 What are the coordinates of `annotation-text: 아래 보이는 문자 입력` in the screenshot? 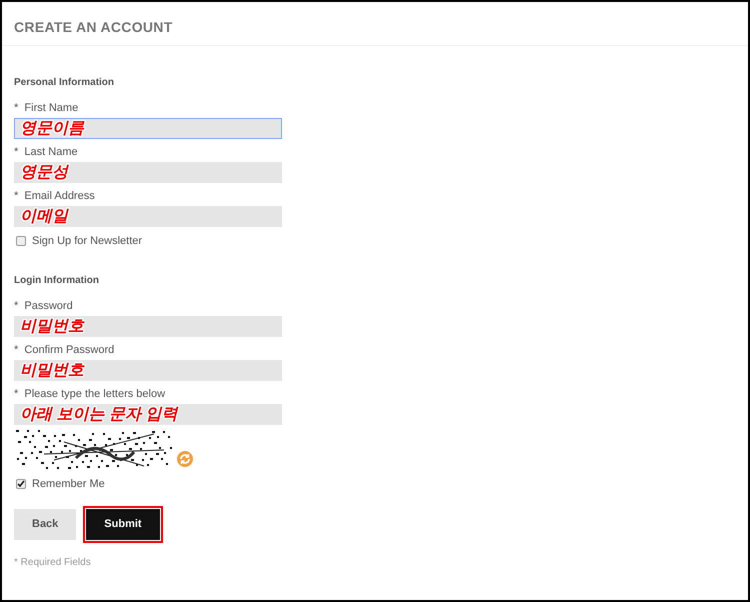 It's located at (99, 414).